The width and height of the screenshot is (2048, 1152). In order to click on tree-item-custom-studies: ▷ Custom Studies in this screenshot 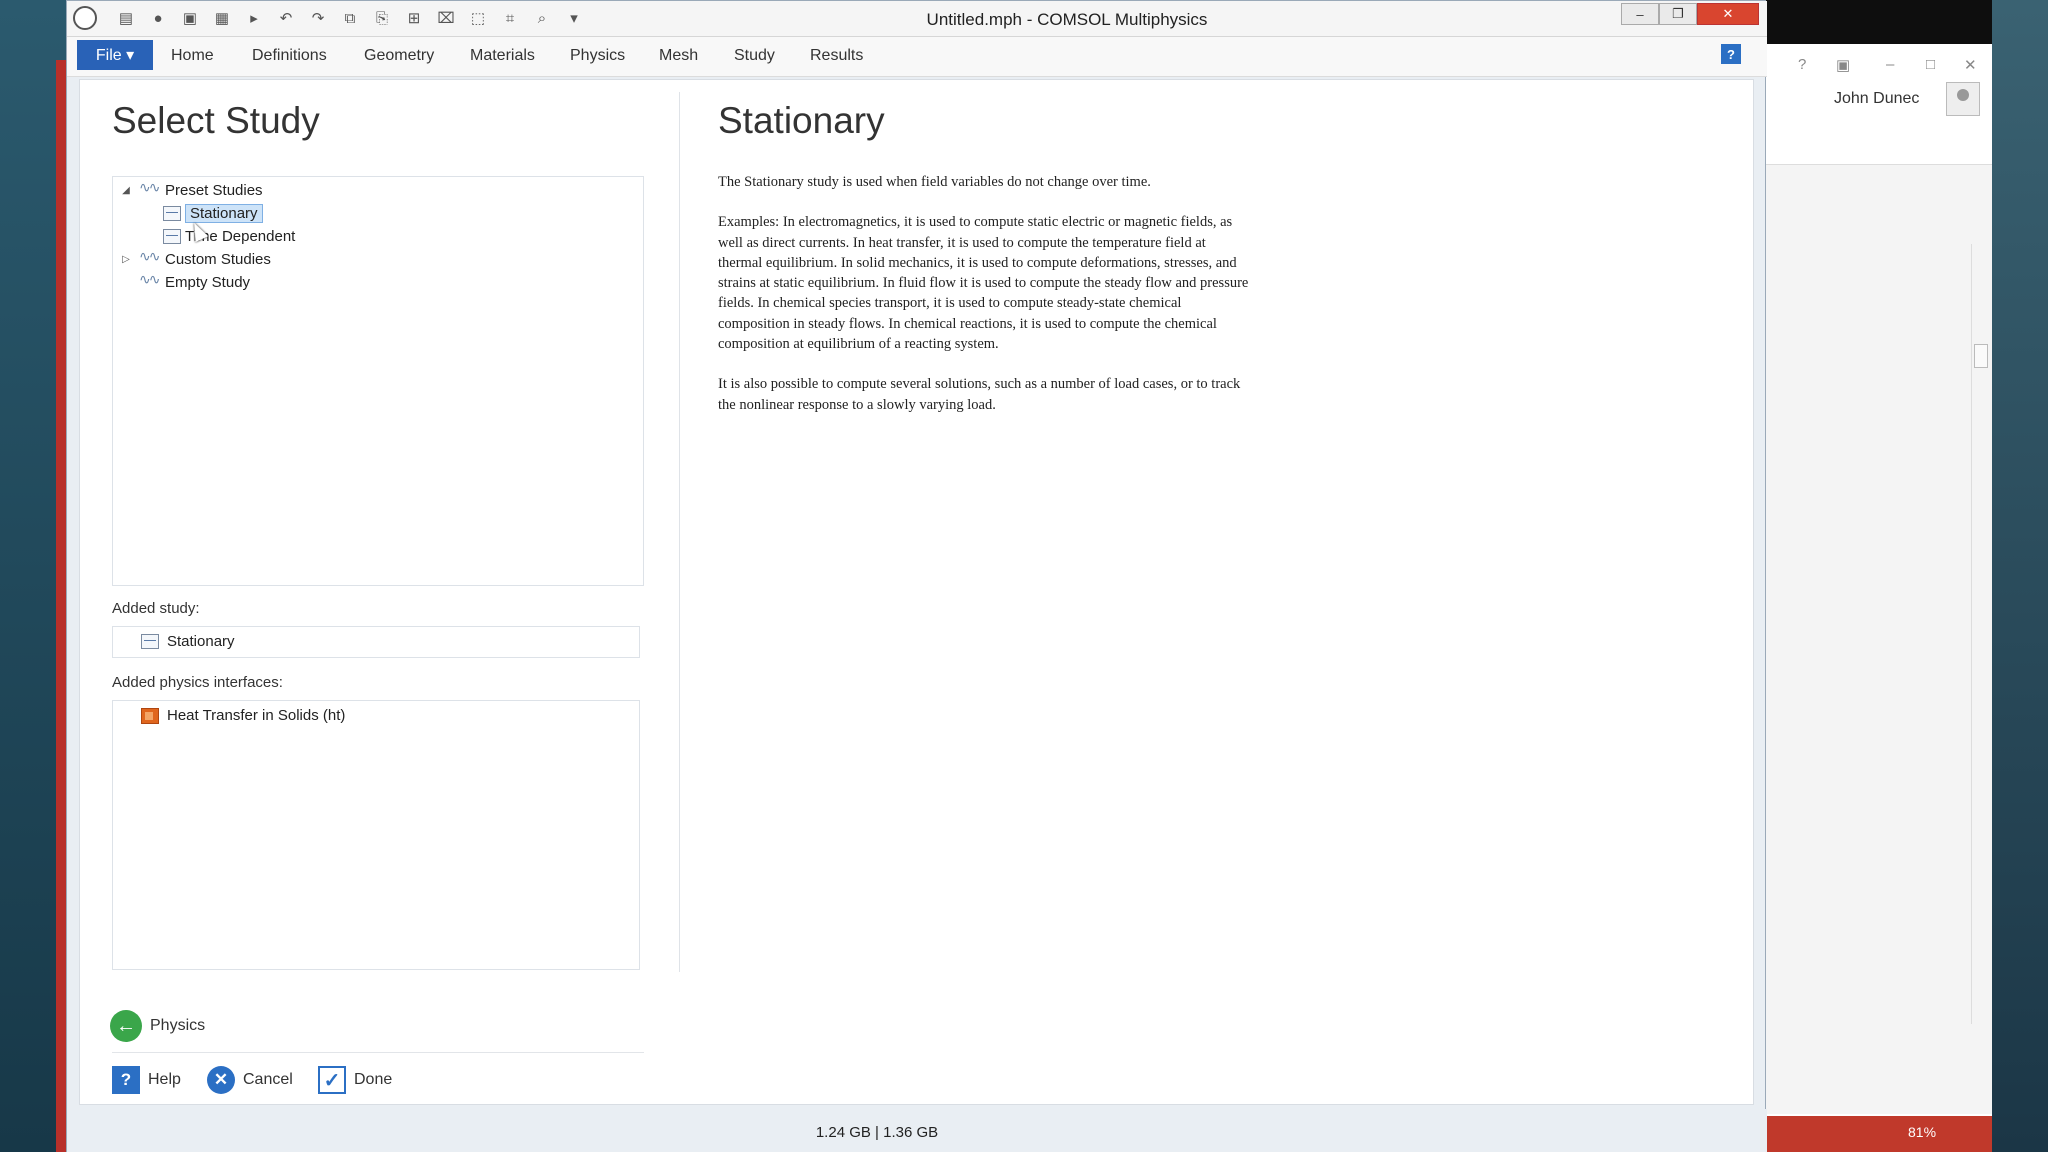, I will do `click(195, 259)`.